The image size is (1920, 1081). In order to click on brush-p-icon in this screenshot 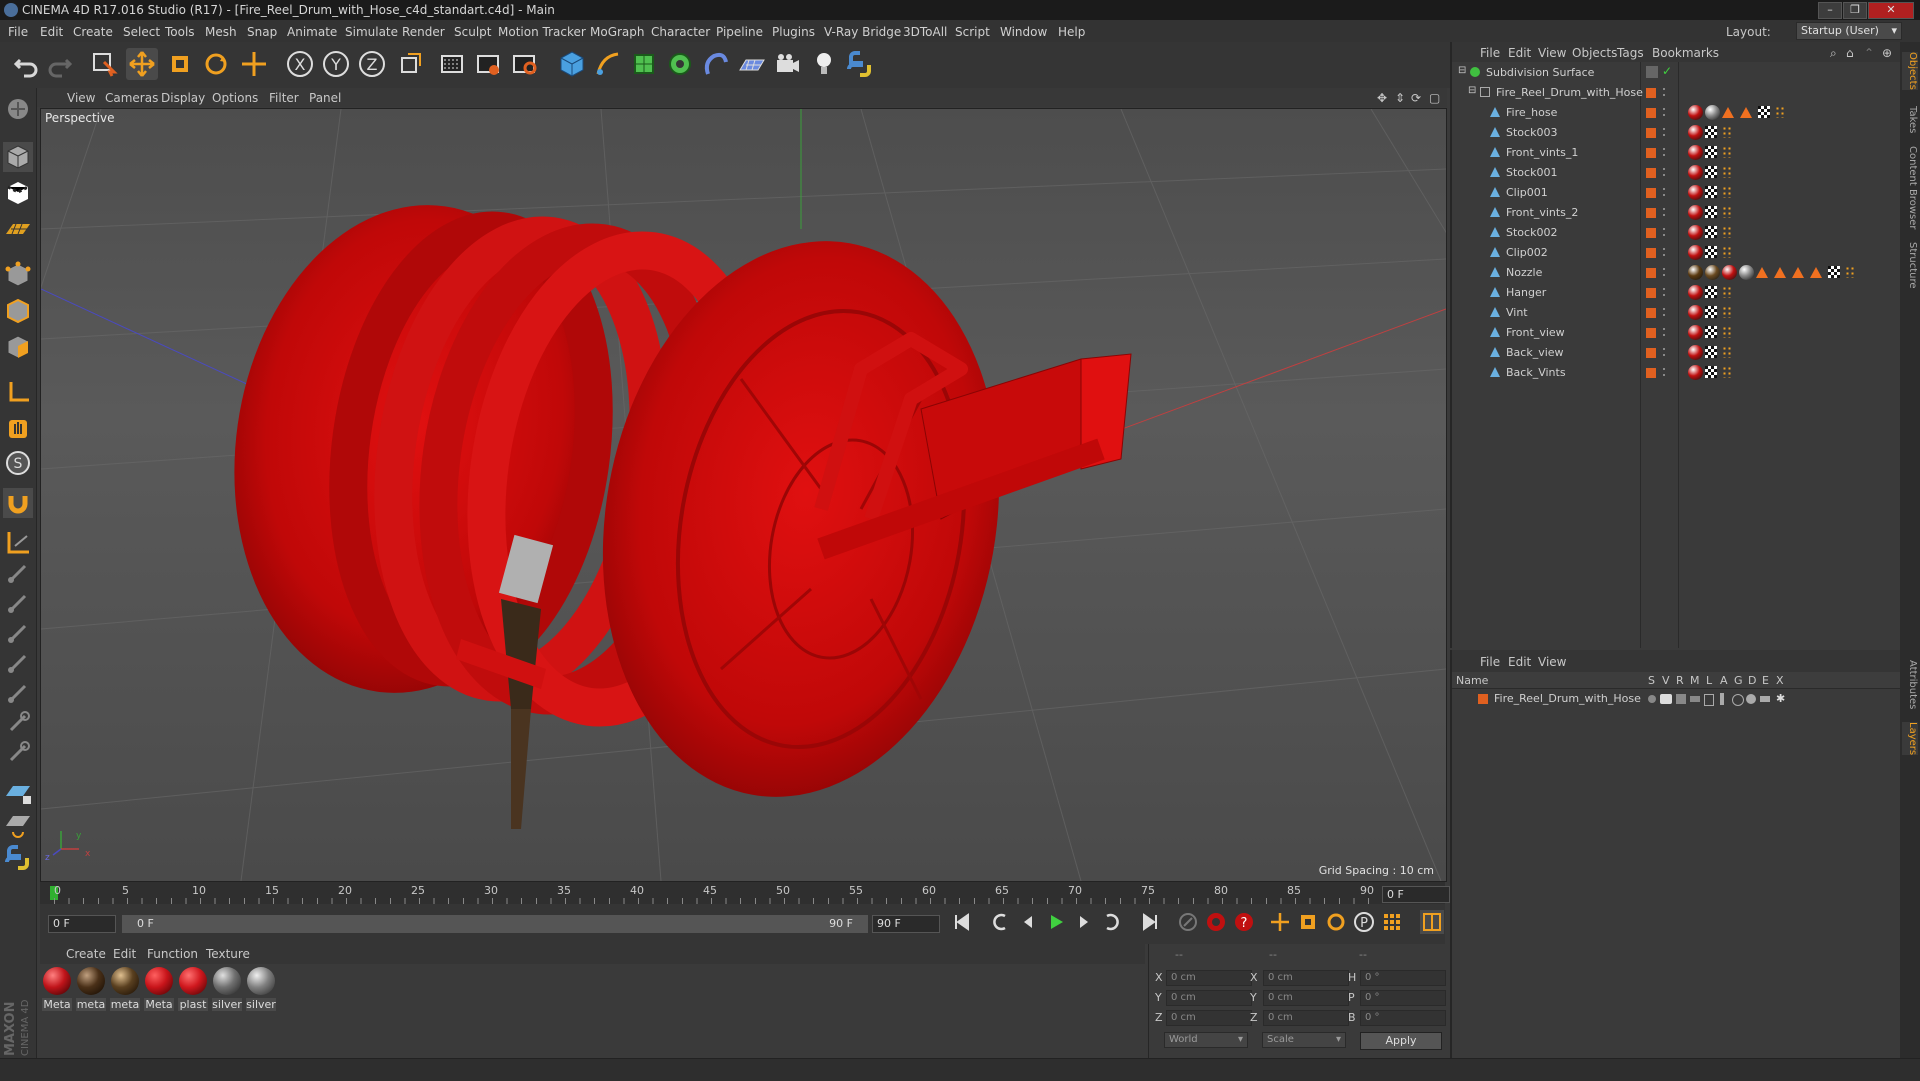, I will do `click(18, 603)`.